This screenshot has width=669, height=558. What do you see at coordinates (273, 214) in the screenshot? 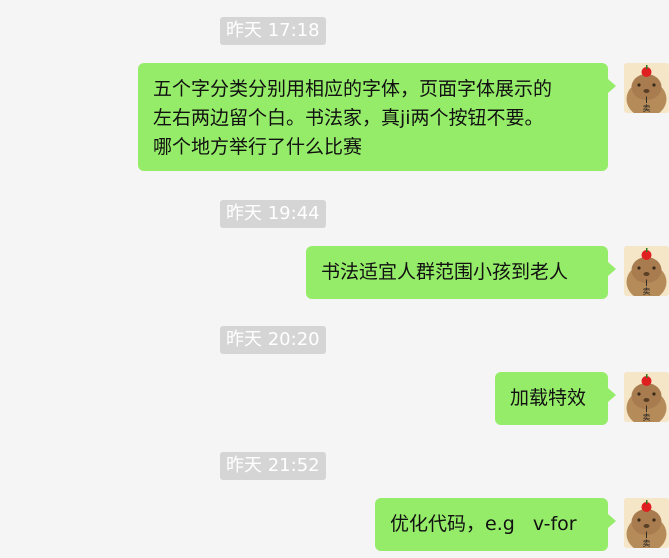
I see `message-timestamp: 昨天 19:44` at bounding box center [273, 214].